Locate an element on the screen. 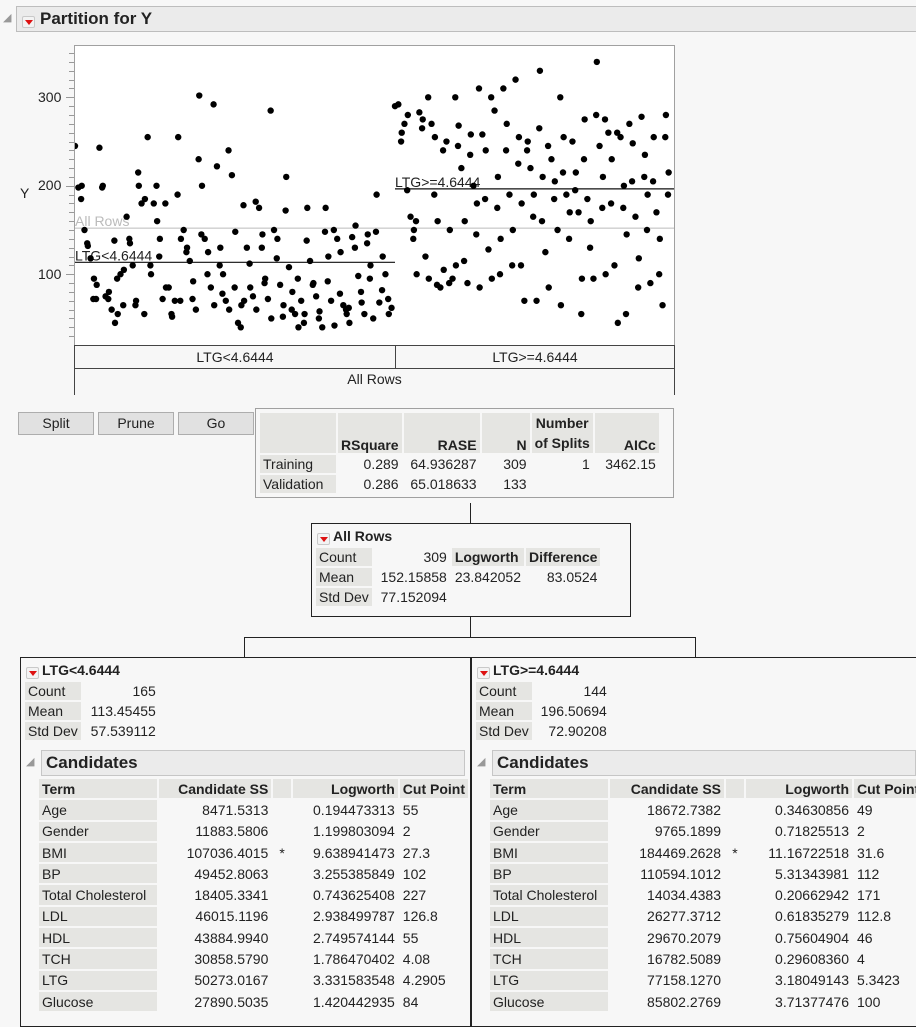 This screenshot has height=1027, width=916. table-row: LTG 50273.0167 3.331583548 4.2905 is located at coordinates (253, 980).